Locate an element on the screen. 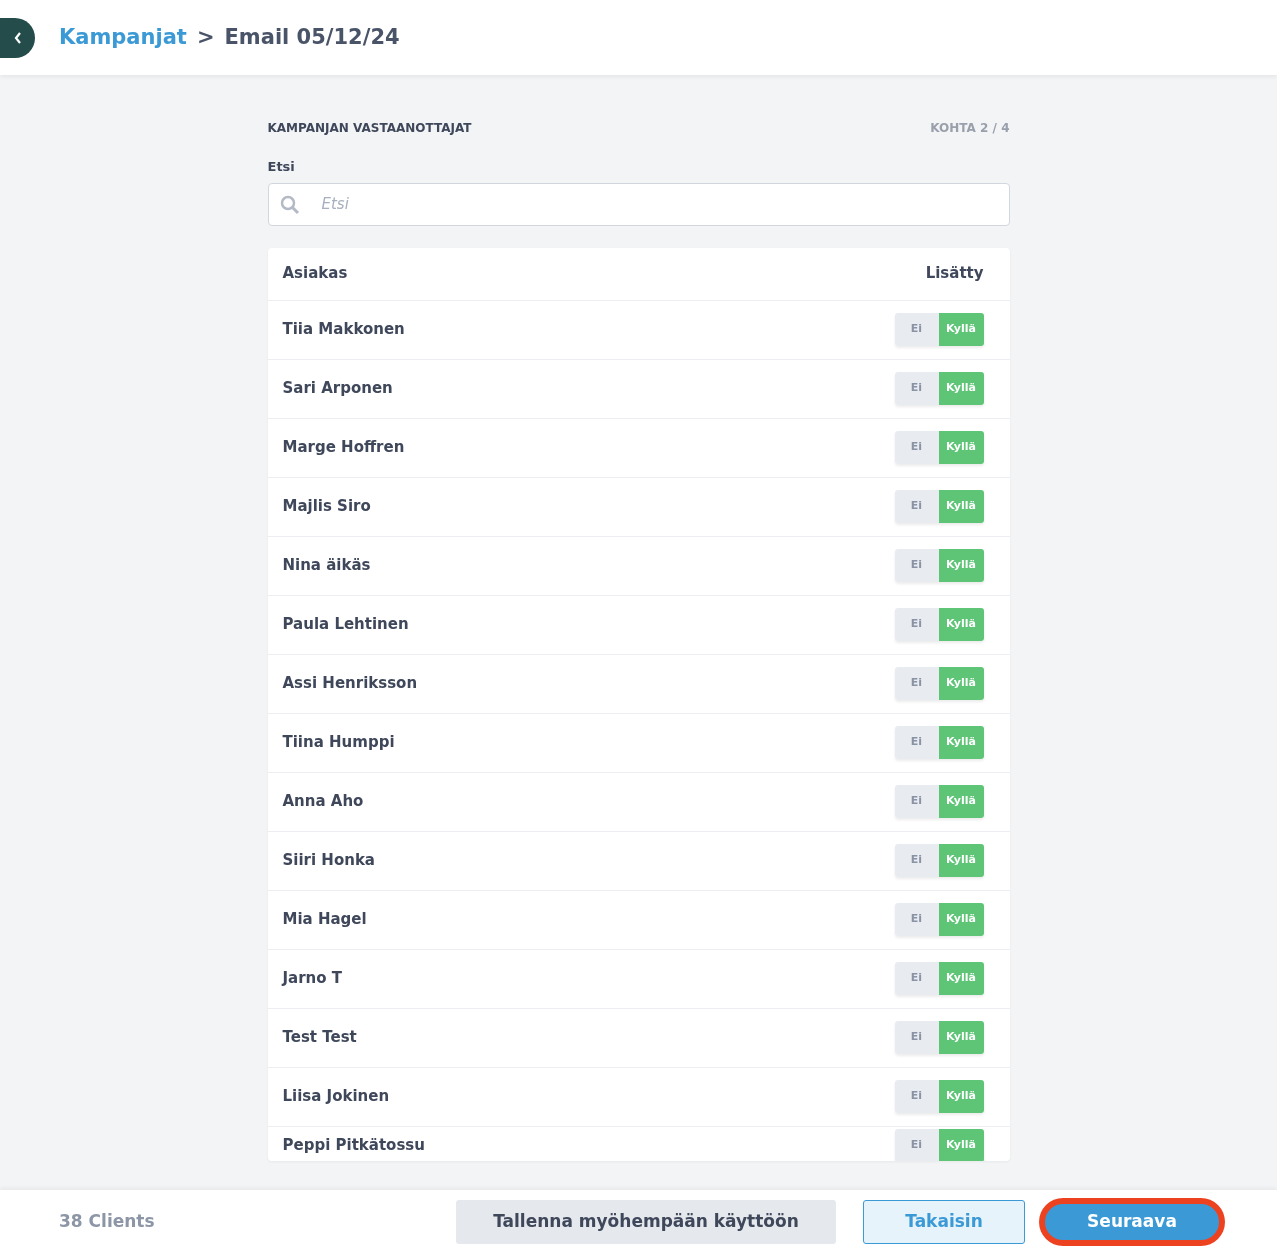  client-name: Jarno T is located at coordinates (312, 979).